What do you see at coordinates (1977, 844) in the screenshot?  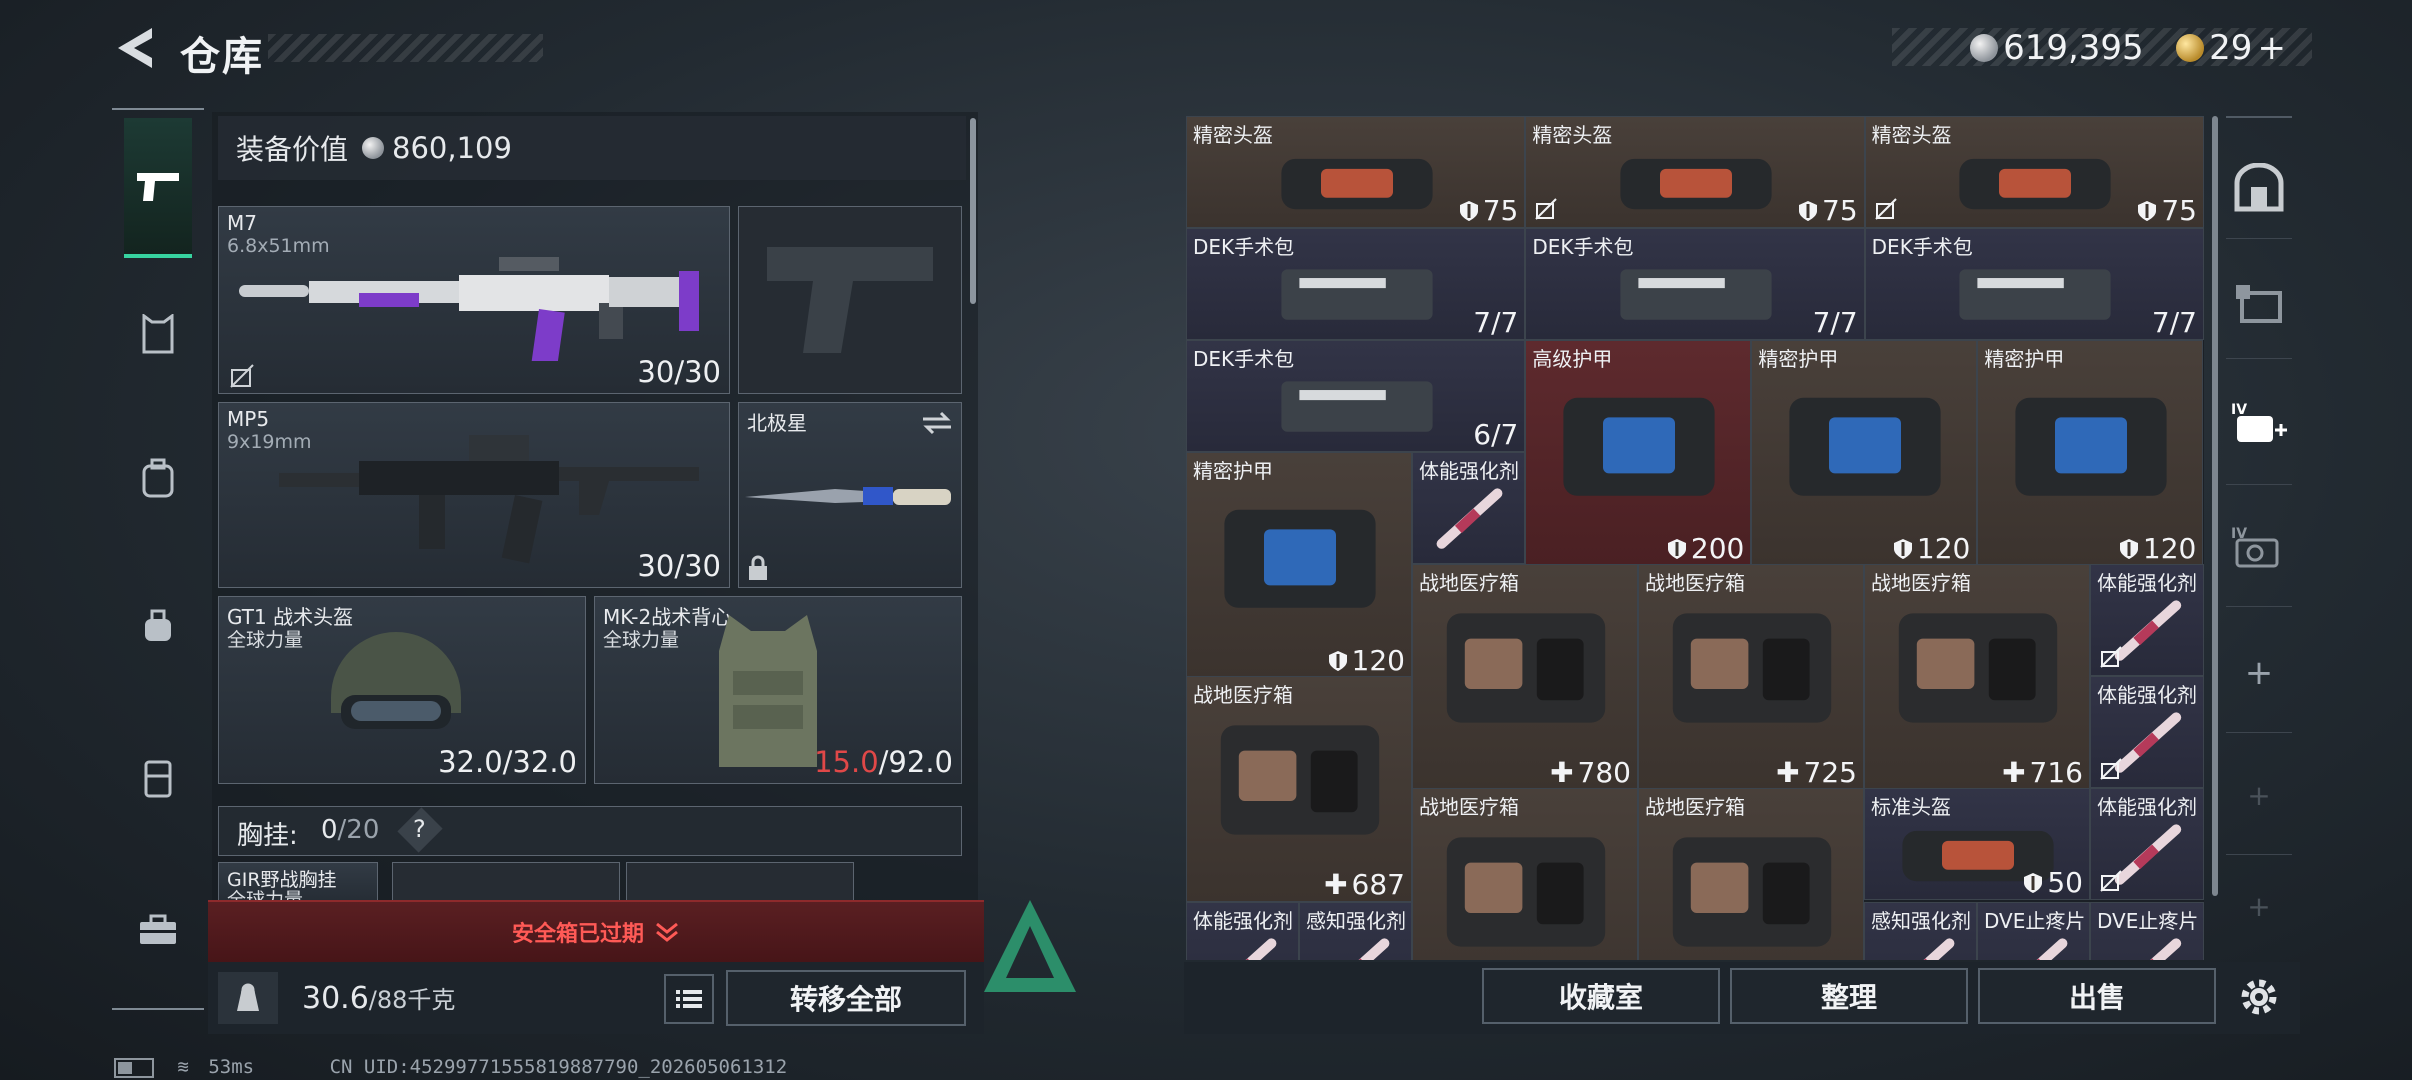 I see `stash-item: 标准头盔 50` at bounding box center [1977, 844].